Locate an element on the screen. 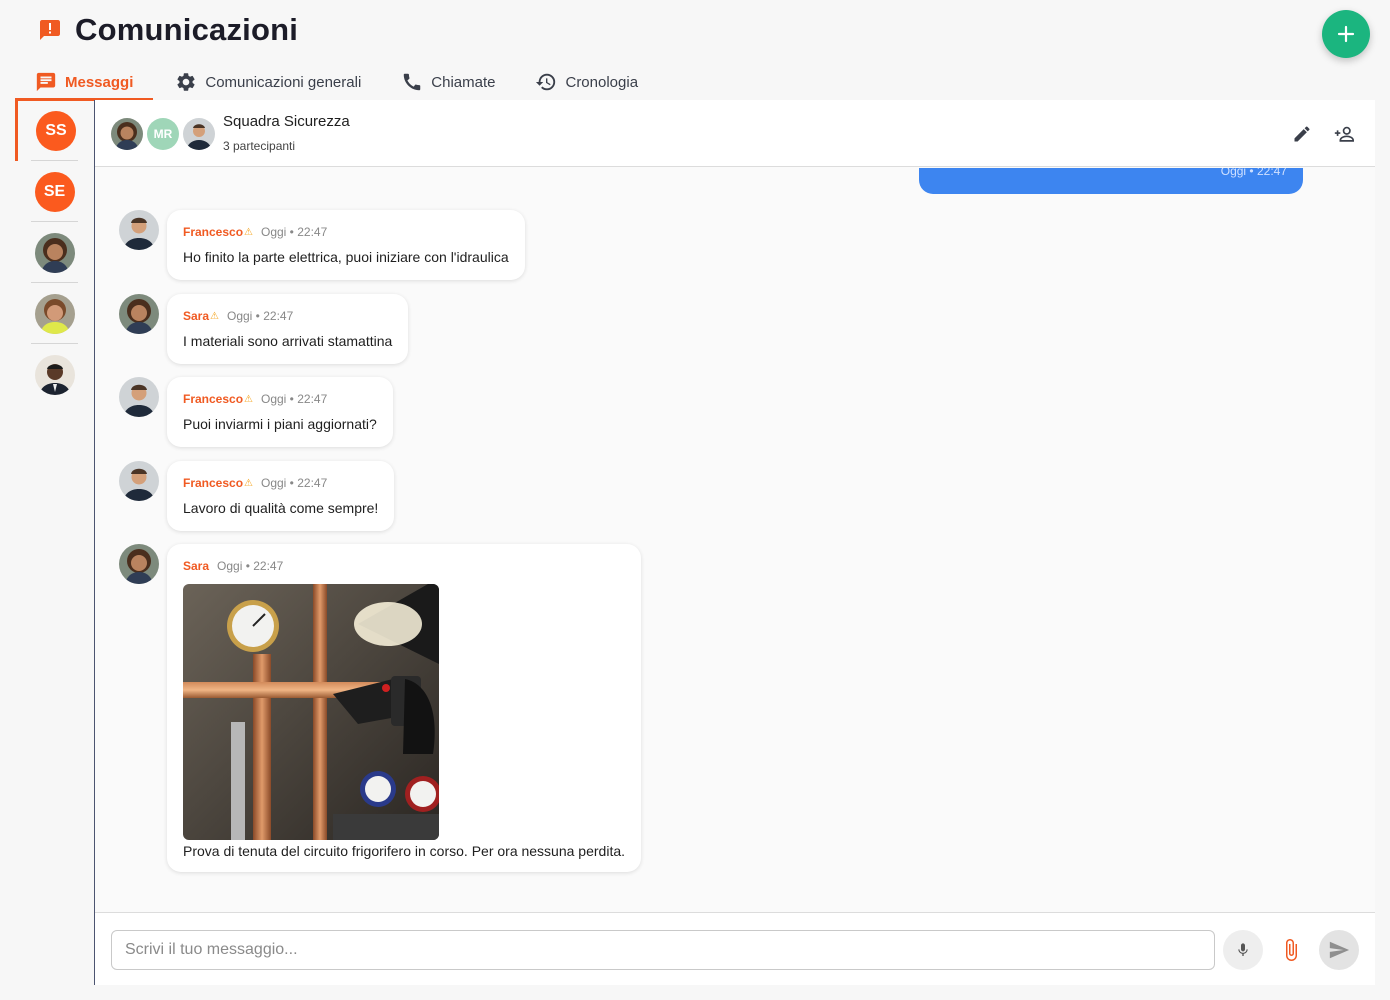 The height and width of the screenshot is (1000, 1390). woman-vest-avatar is located at coordinates (54, 313).